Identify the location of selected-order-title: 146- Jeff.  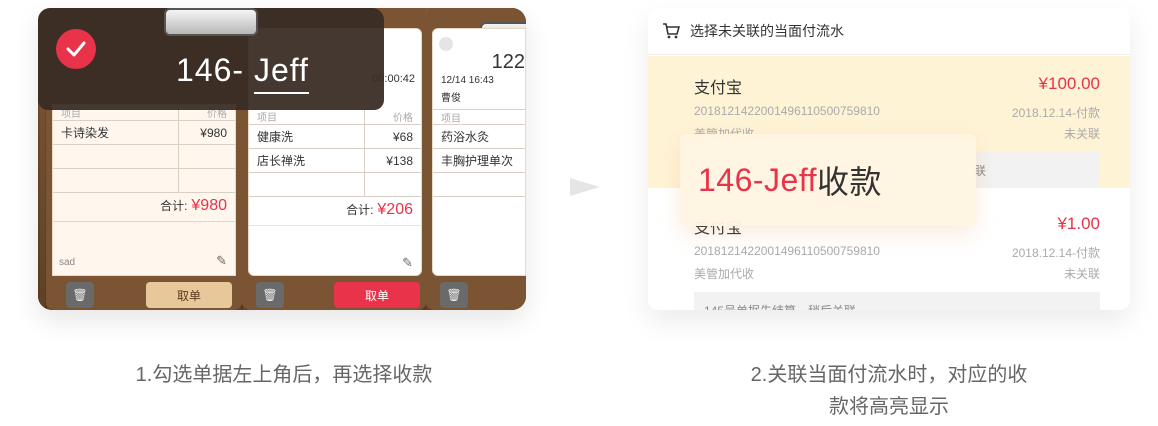
(242, 73).